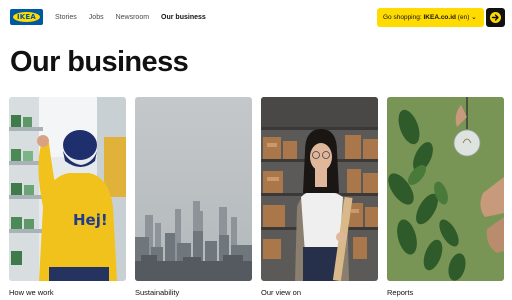  Describe the element at coordinates (31, 293) in the screenshot. I see `card-label: How we work` at that location.